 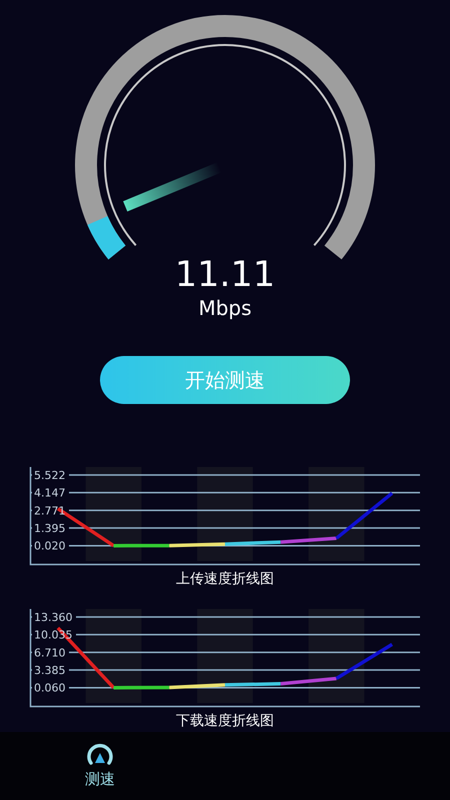 I want to click on y-tick-label: 0.060, so click(x=50, y=688).